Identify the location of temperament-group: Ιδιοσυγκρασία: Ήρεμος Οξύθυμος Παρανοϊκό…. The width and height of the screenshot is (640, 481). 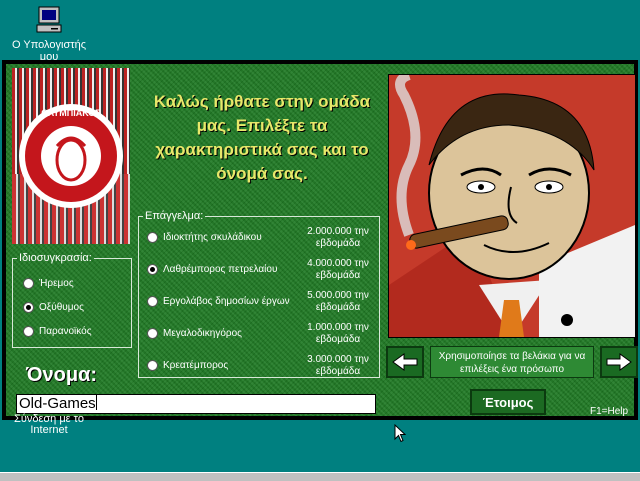
(72, 300).